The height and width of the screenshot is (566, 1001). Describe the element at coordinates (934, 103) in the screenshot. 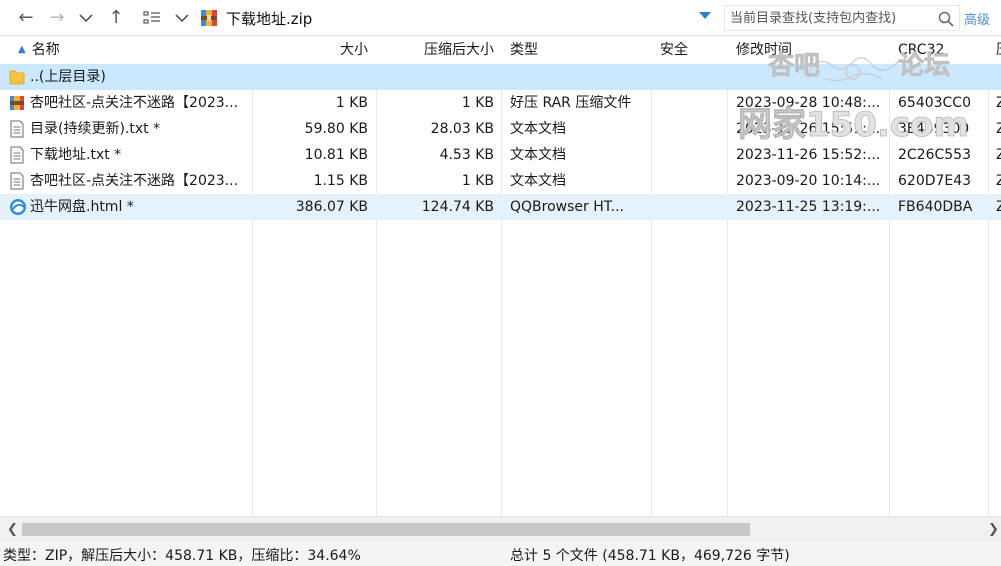

I see `file-crc: 65403CC0` at that location.